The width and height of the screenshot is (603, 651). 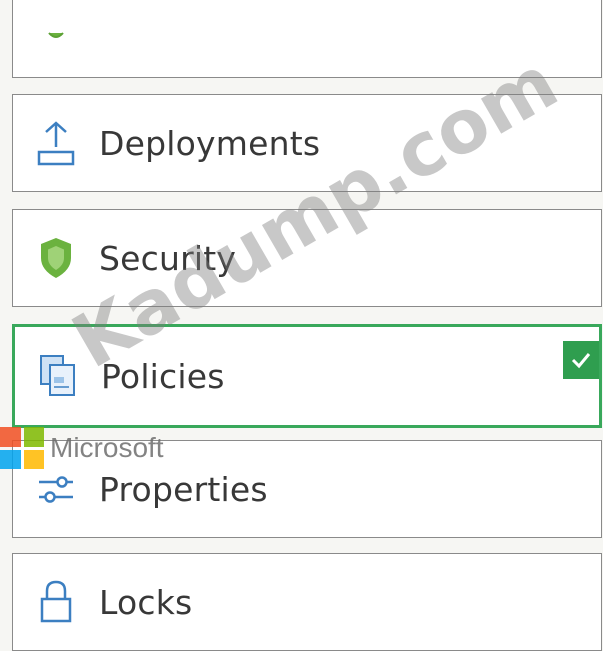 I want to click on upload-icon, so click(x=56, y=143).